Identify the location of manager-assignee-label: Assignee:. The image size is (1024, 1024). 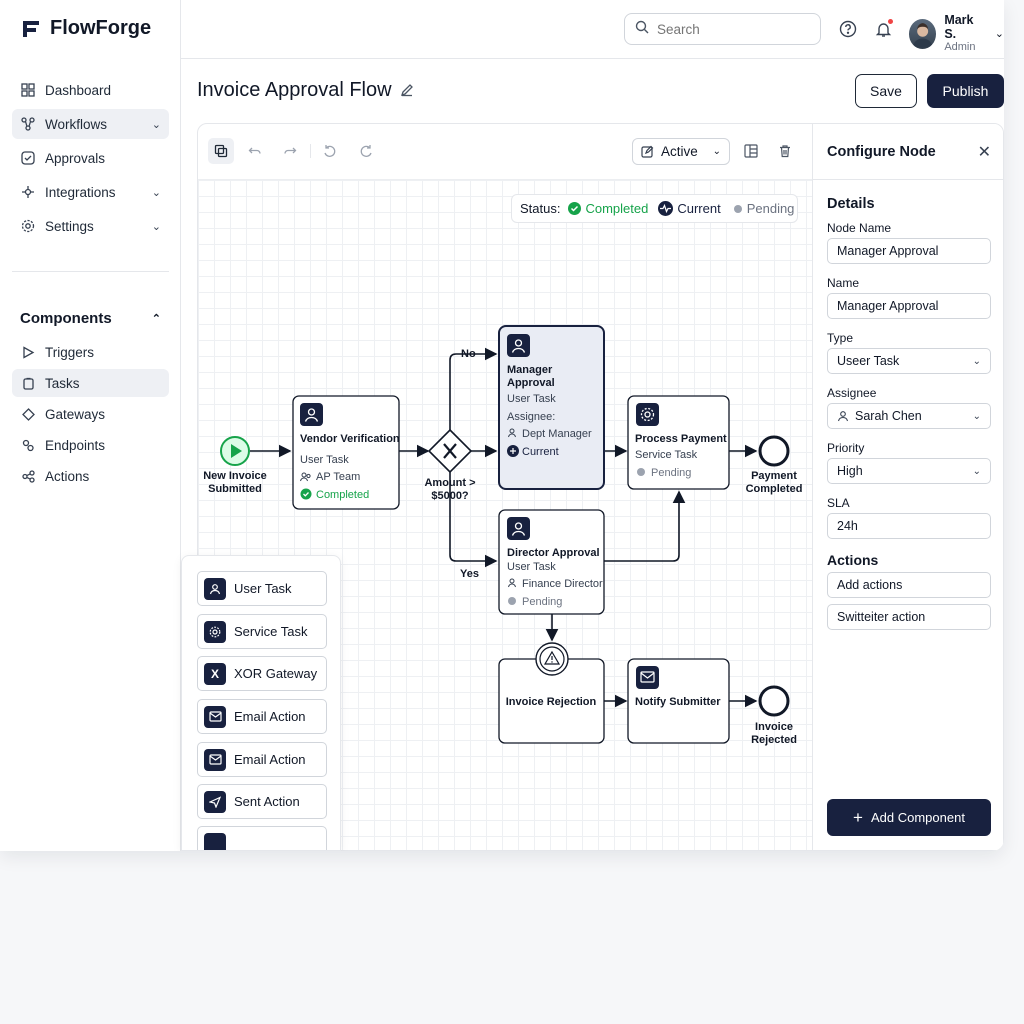
(531, 417).